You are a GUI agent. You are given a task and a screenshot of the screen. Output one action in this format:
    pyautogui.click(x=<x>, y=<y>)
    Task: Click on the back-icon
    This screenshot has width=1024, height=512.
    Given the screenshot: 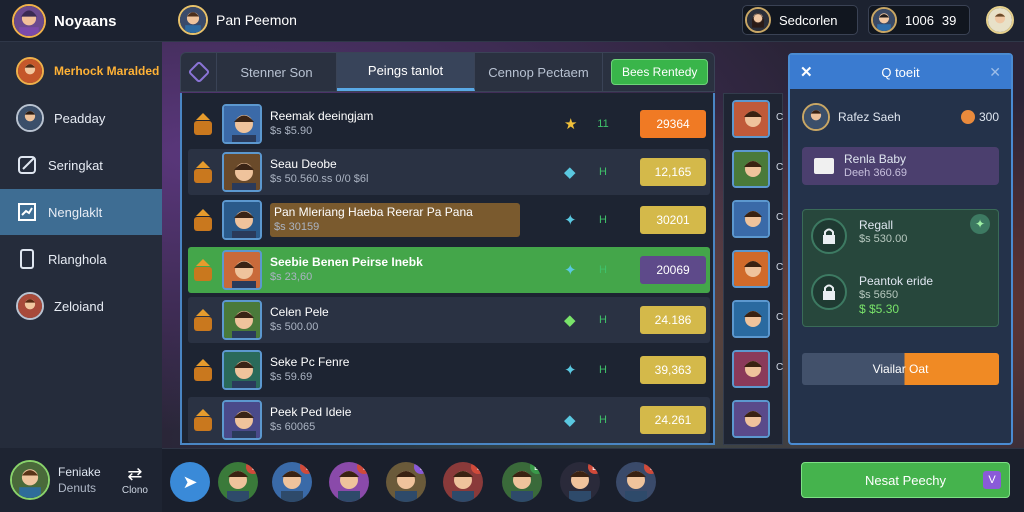 What is the action you would take?
    pyautogui.click(x=198, y=72)
    